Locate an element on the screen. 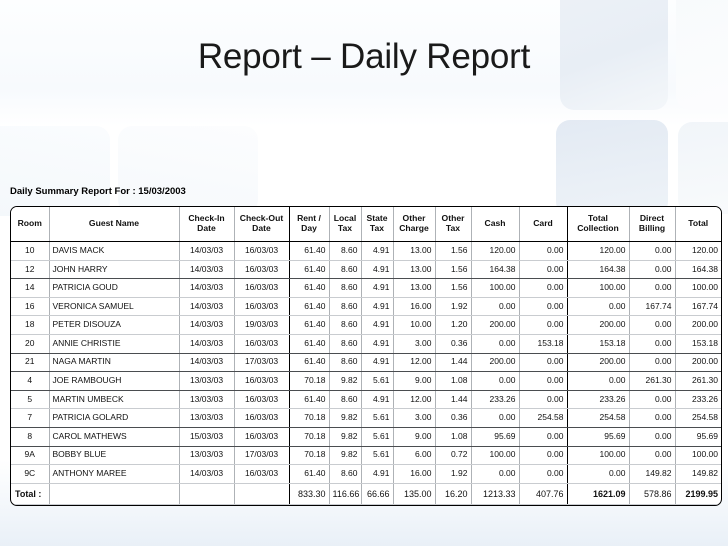 The width and height of the screenshot is (728, 546). page-title: Report – Daily Report is located at coordinates (364, 56).